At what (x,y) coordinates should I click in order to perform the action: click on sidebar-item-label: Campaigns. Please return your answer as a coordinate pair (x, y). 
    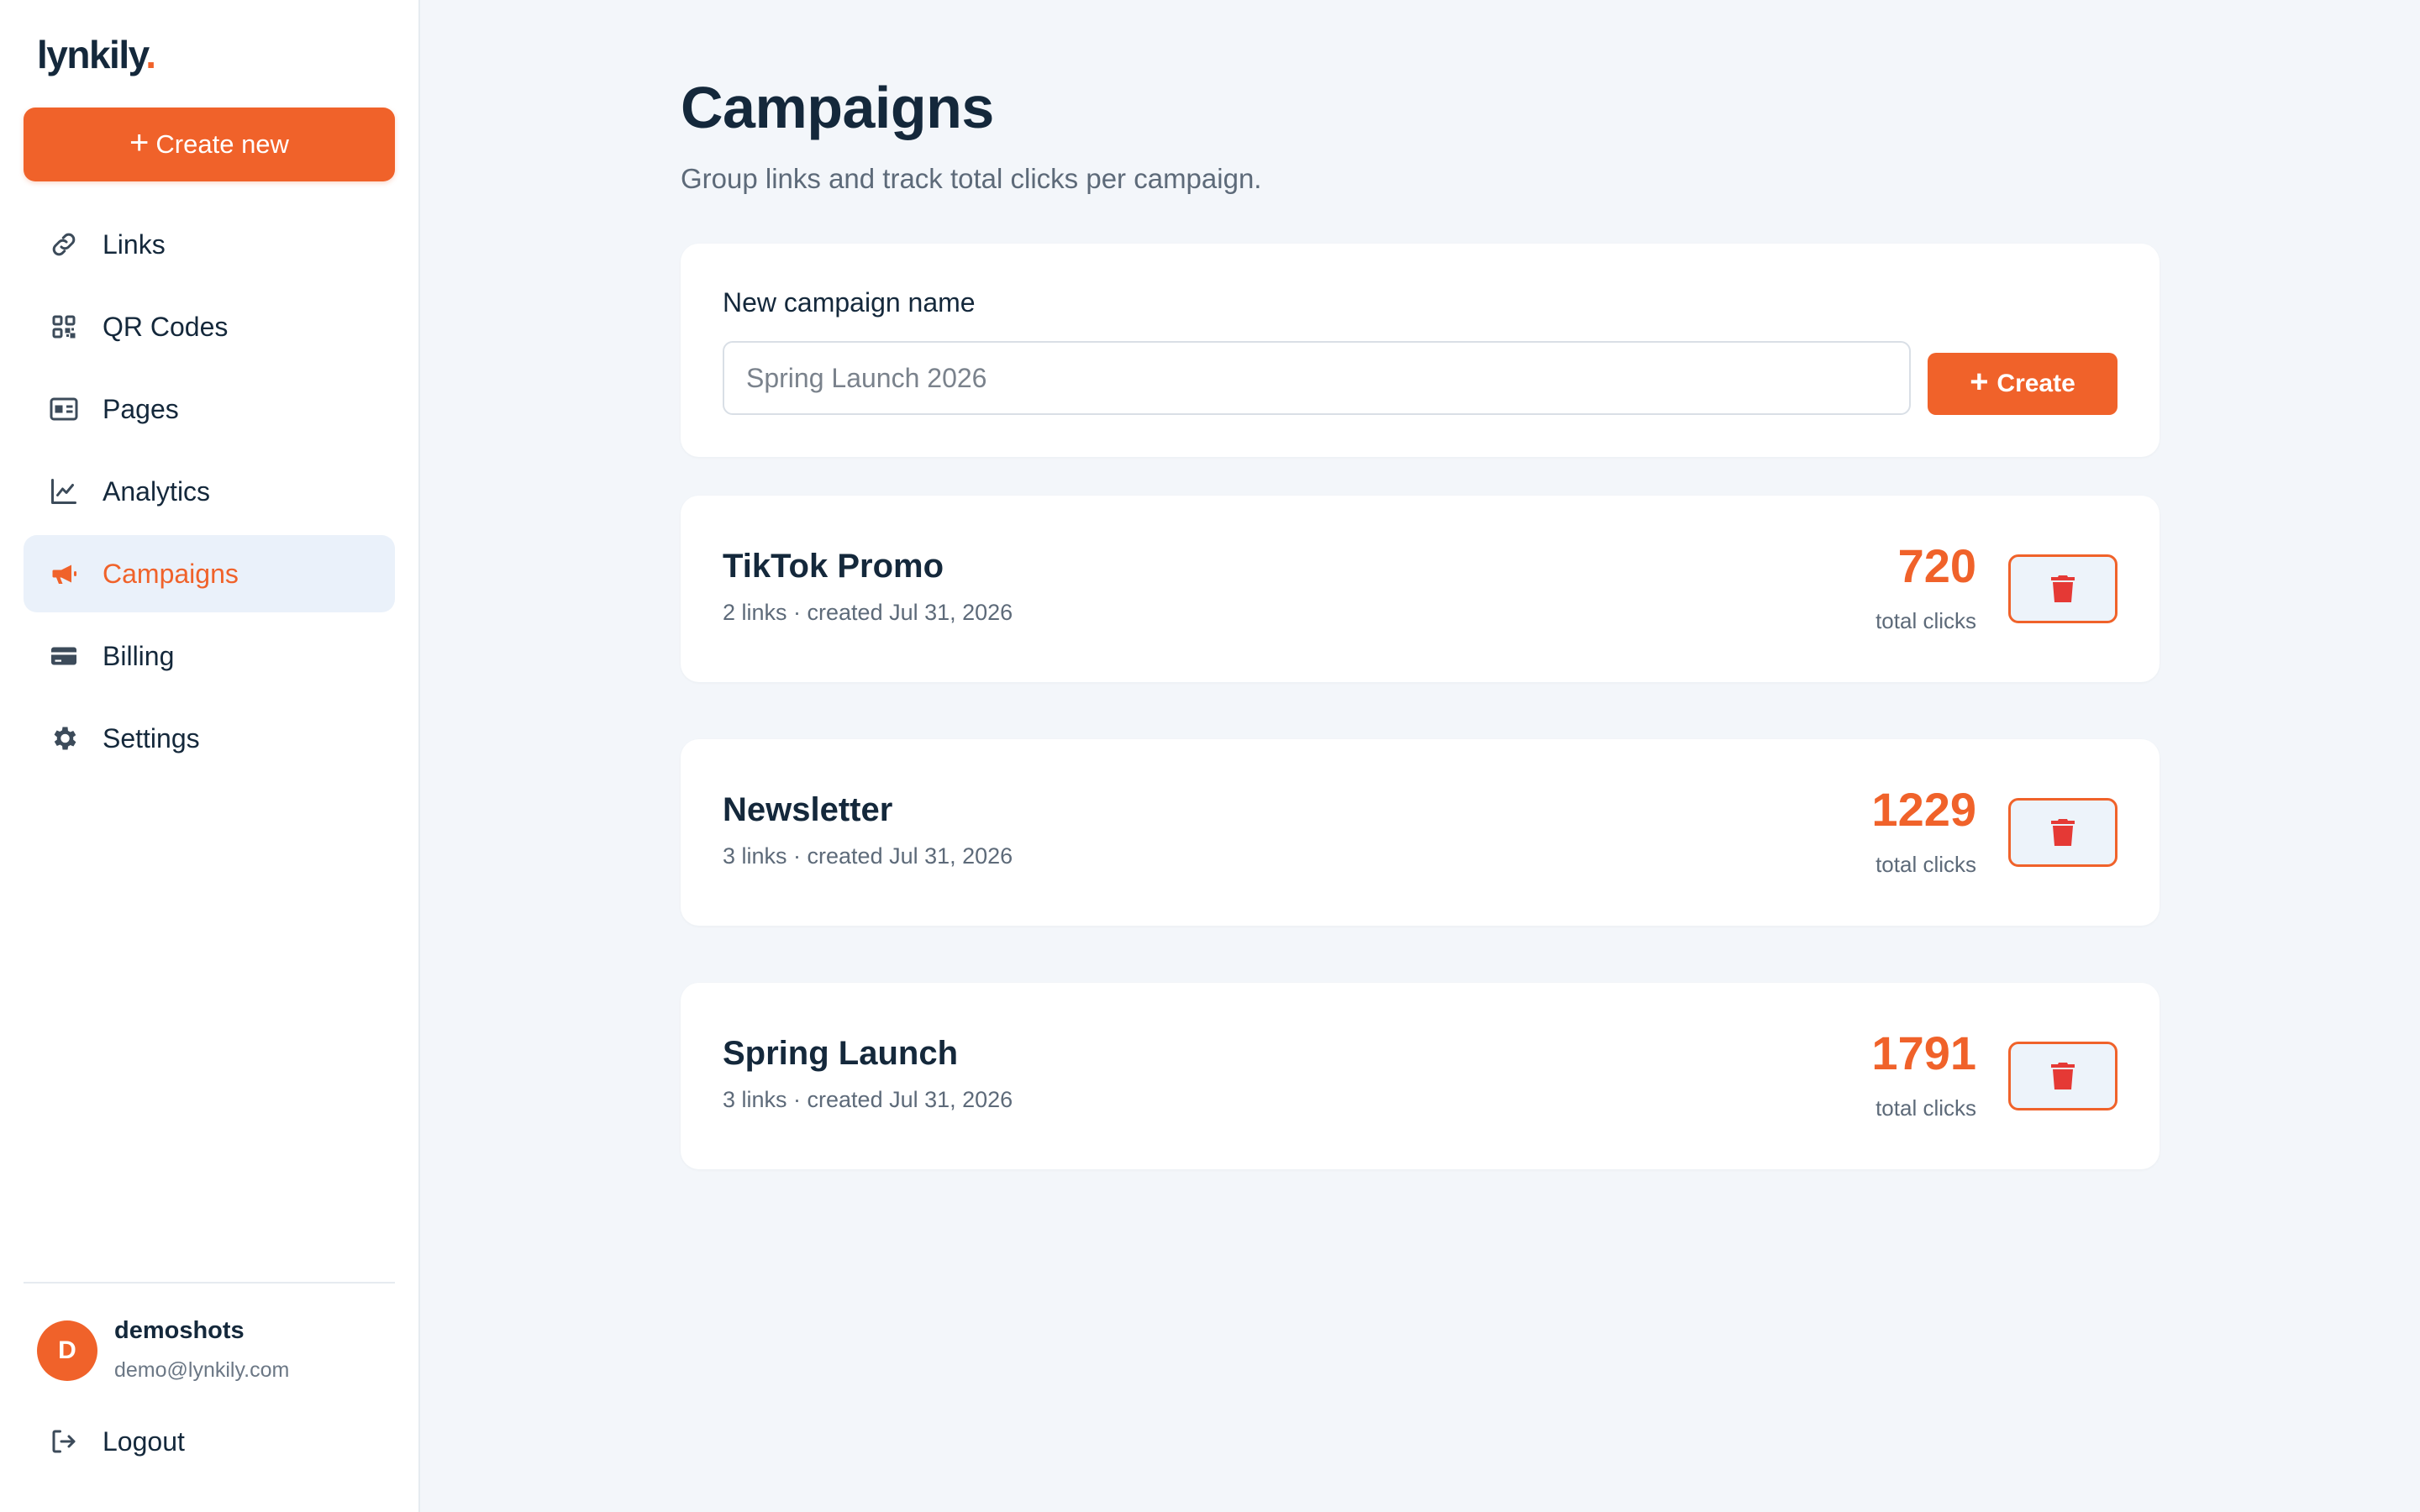
    Looking at the image, I should click on (171, 573).